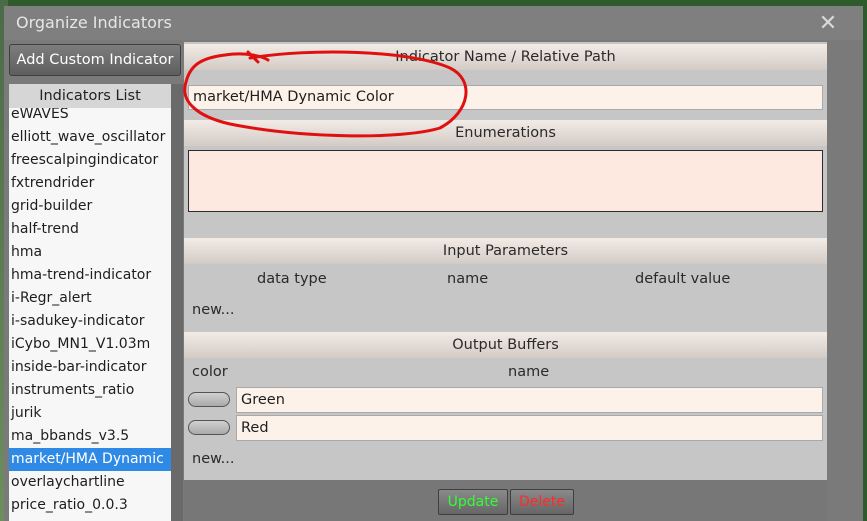 The height and width of the screenshot is (521, 867). What do you see at coordinates (95, 60) in the screenshot?
I see `add-custom-indicator-button: Add Custom Indicator` at bounding box center [95, 60].